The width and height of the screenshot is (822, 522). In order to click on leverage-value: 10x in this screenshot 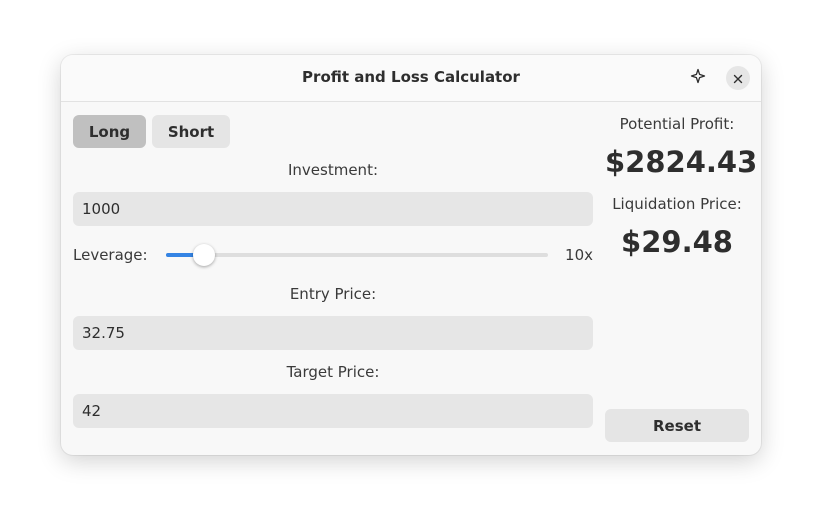, I will do `click(579, 255)`.